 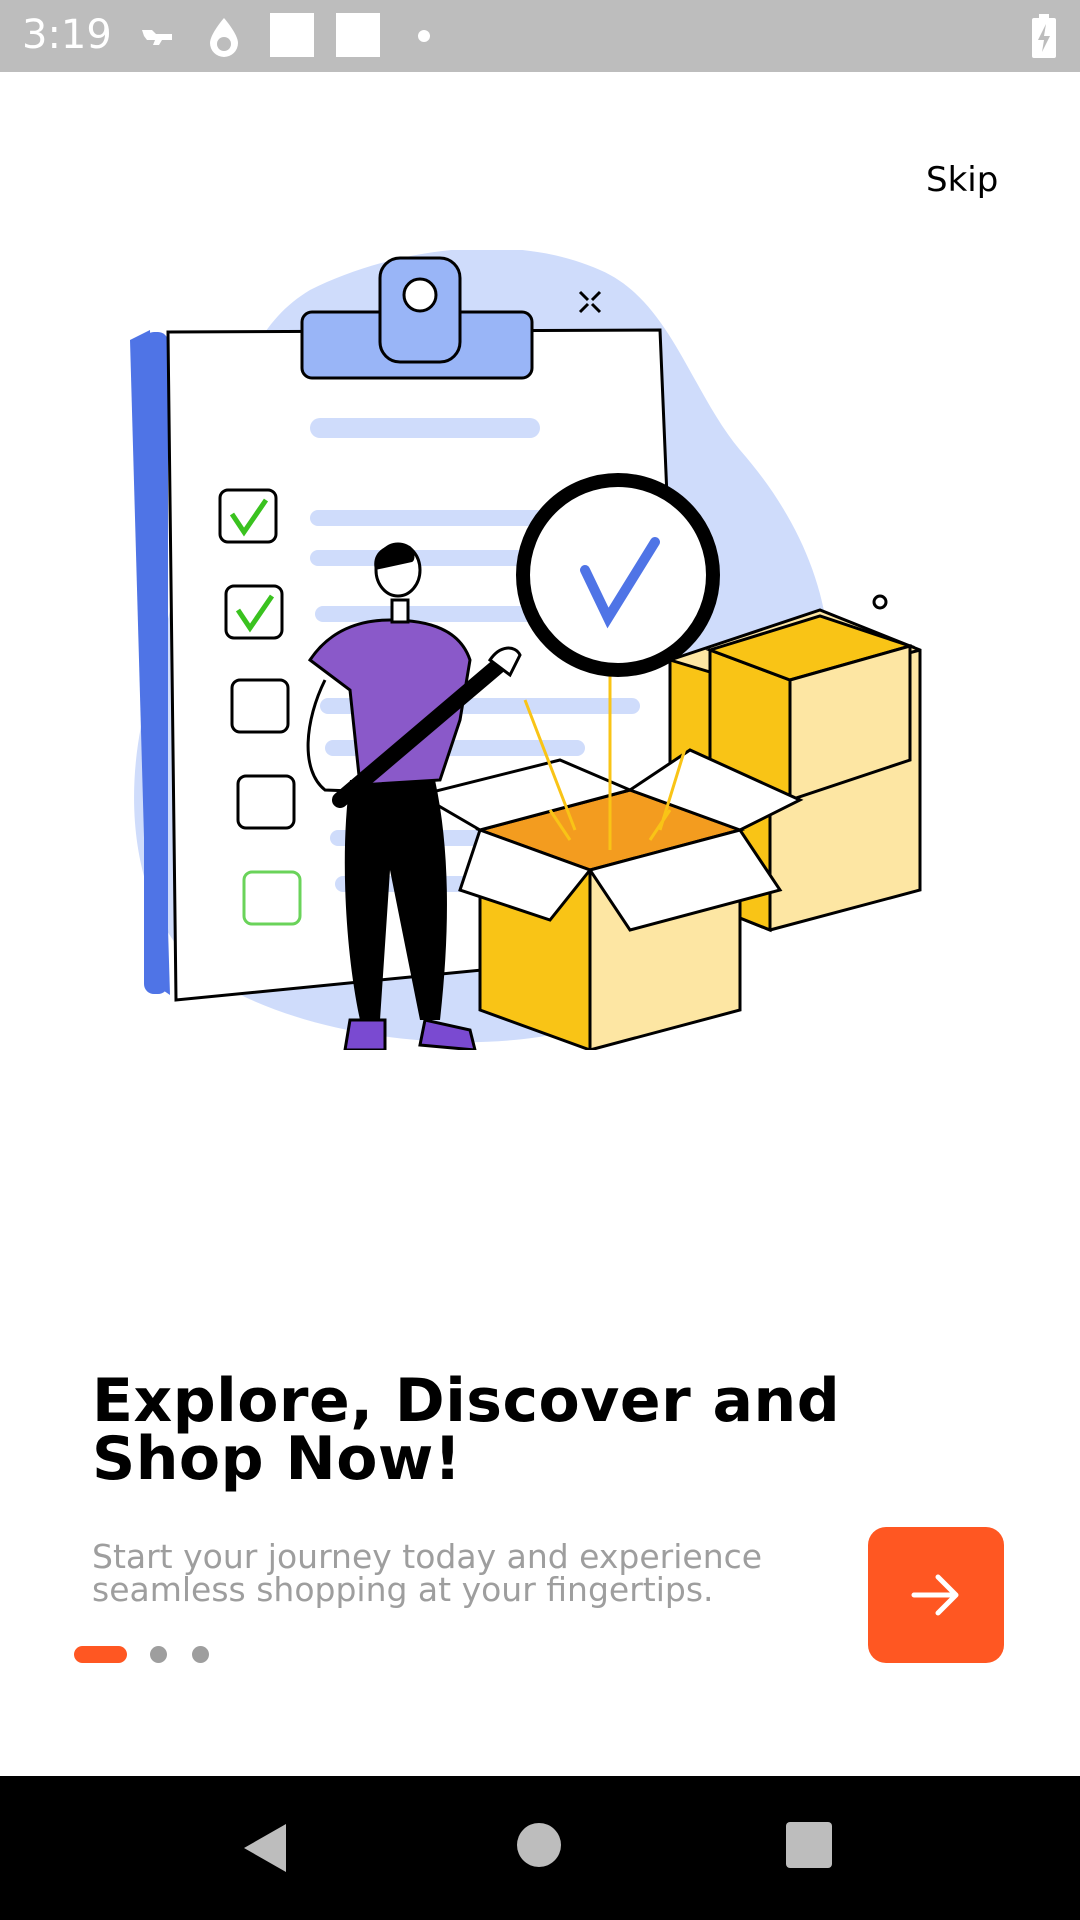 I want to click on dot-icon, so click(x=424, y=36).